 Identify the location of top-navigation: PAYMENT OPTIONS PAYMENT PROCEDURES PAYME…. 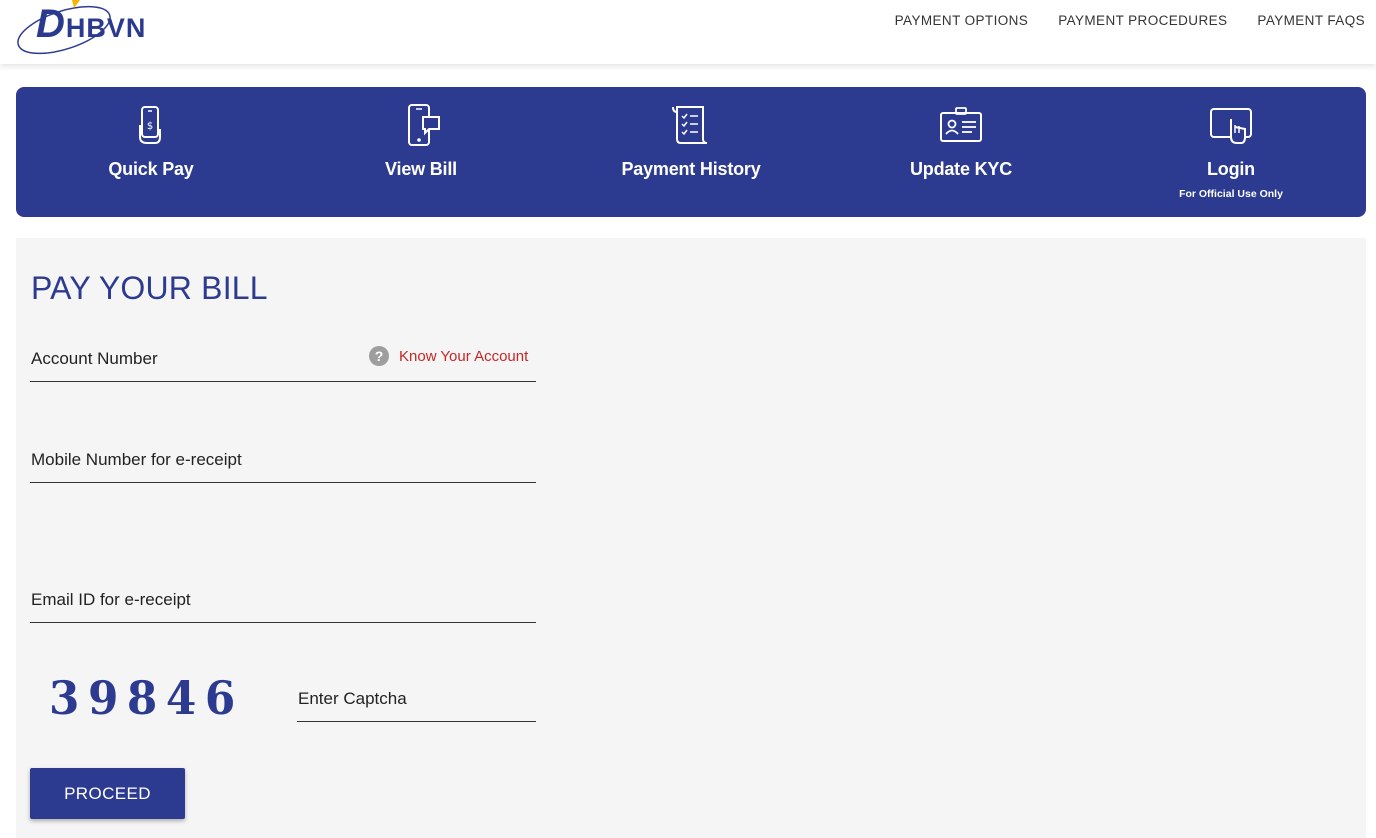
(1130, 20).